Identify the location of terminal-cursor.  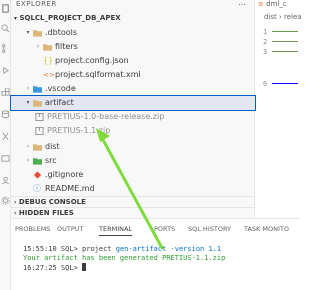
(84, 267).